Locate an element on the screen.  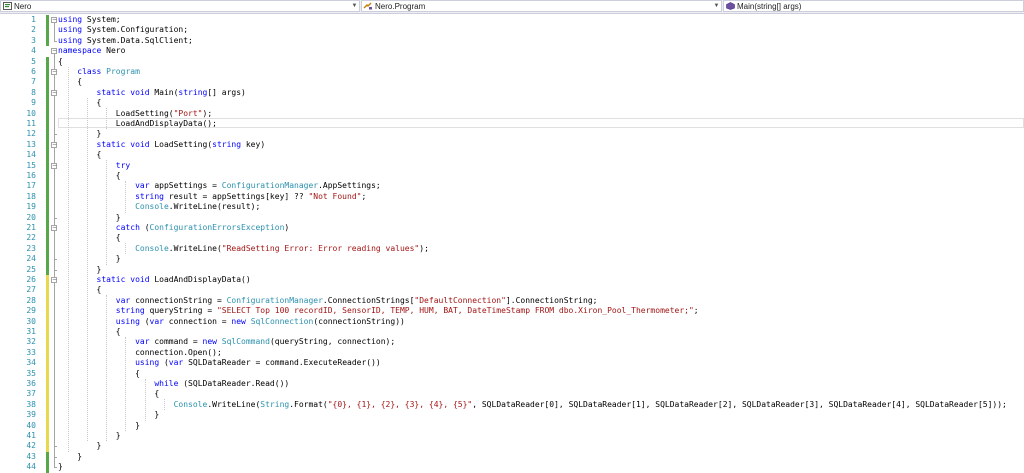
code-line: 10 LoadSetting("Port"); is located at coordinates (512, 113).